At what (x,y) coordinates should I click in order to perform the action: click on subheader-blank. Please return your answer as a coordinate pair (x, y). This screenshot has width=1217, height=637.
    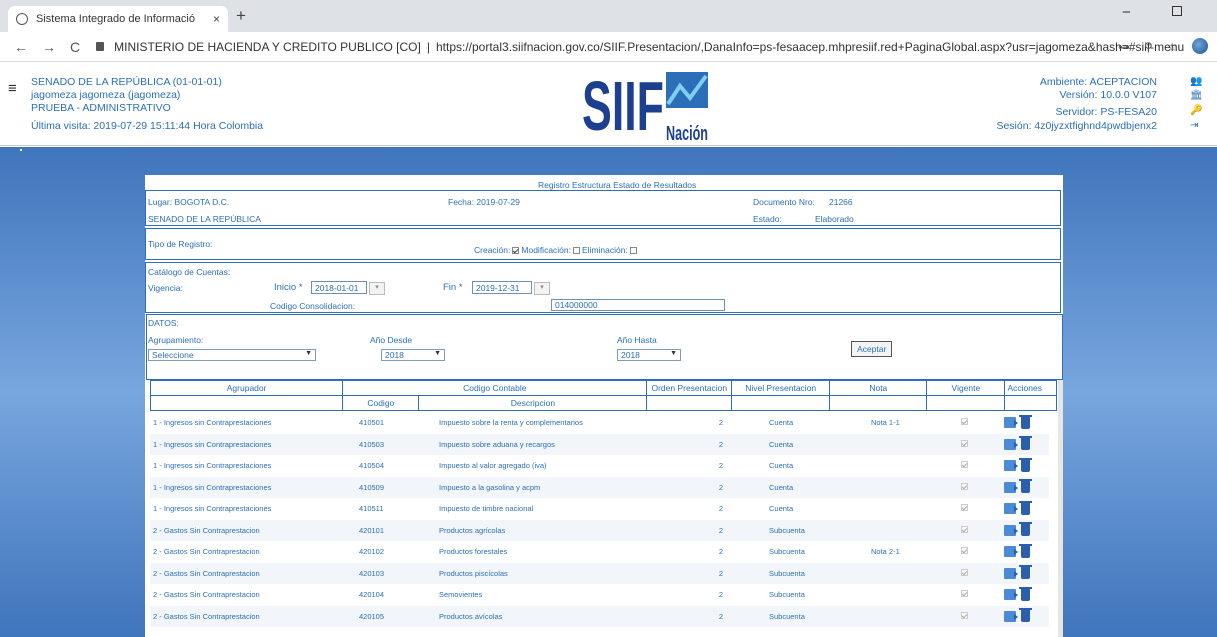
    Looking at the image, I should click on (246, 403).